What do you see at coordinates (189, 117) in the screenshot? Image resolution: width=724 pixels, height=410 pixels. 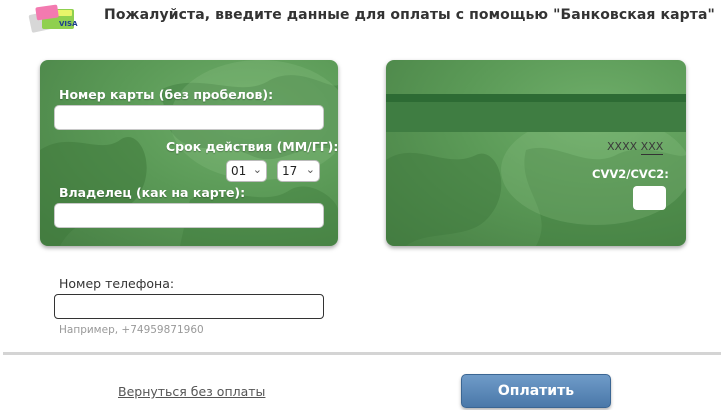 I see `card-number-input` at bounding box center [189, 117].